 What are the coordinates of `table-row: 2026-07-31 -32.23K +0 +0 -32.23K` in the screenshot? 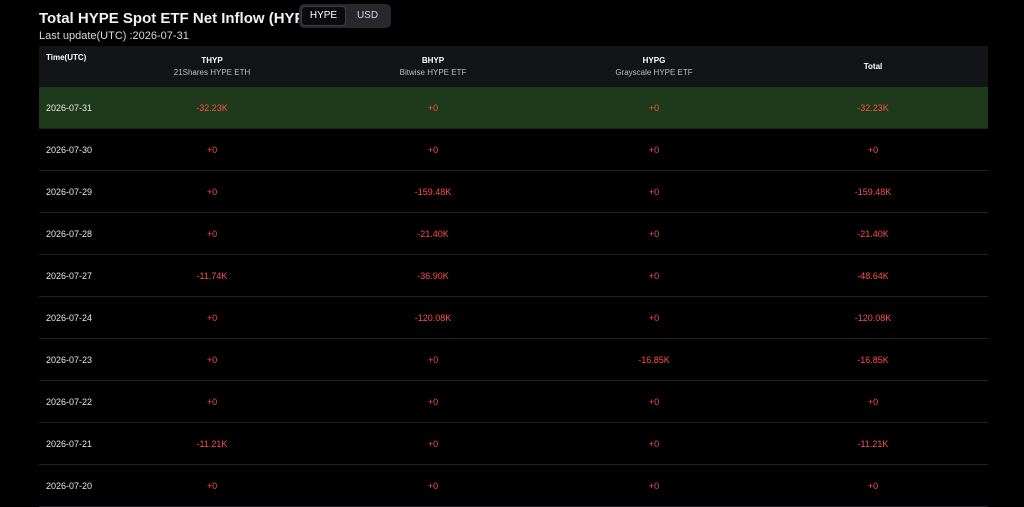 It's located at (513, 108).